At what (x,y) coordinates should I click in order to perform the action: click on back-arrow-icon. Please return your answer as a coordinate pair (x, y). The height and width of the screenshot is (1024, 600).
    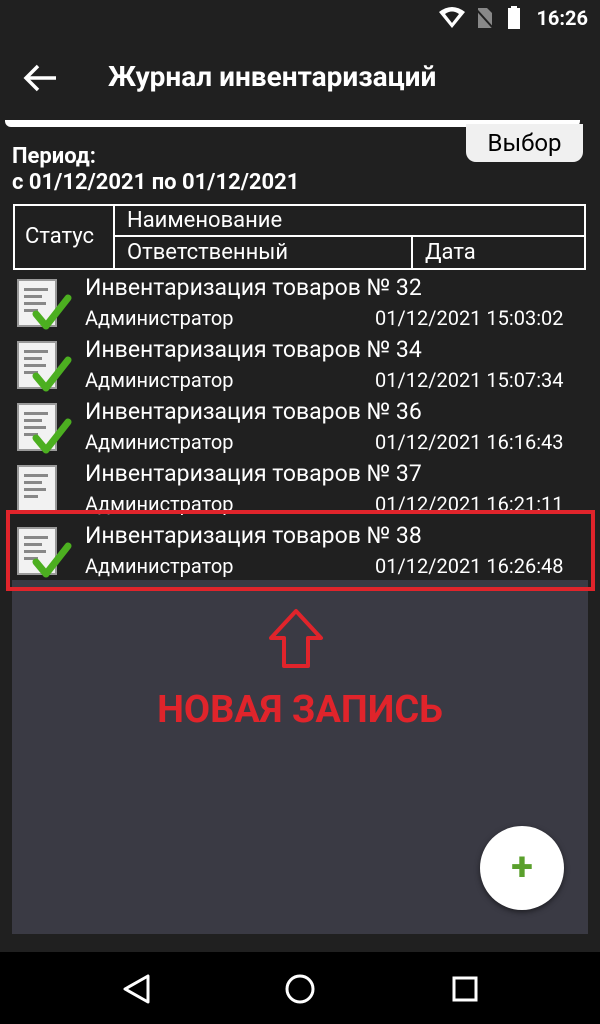
    Looking at the image, I should click on (42, 78).